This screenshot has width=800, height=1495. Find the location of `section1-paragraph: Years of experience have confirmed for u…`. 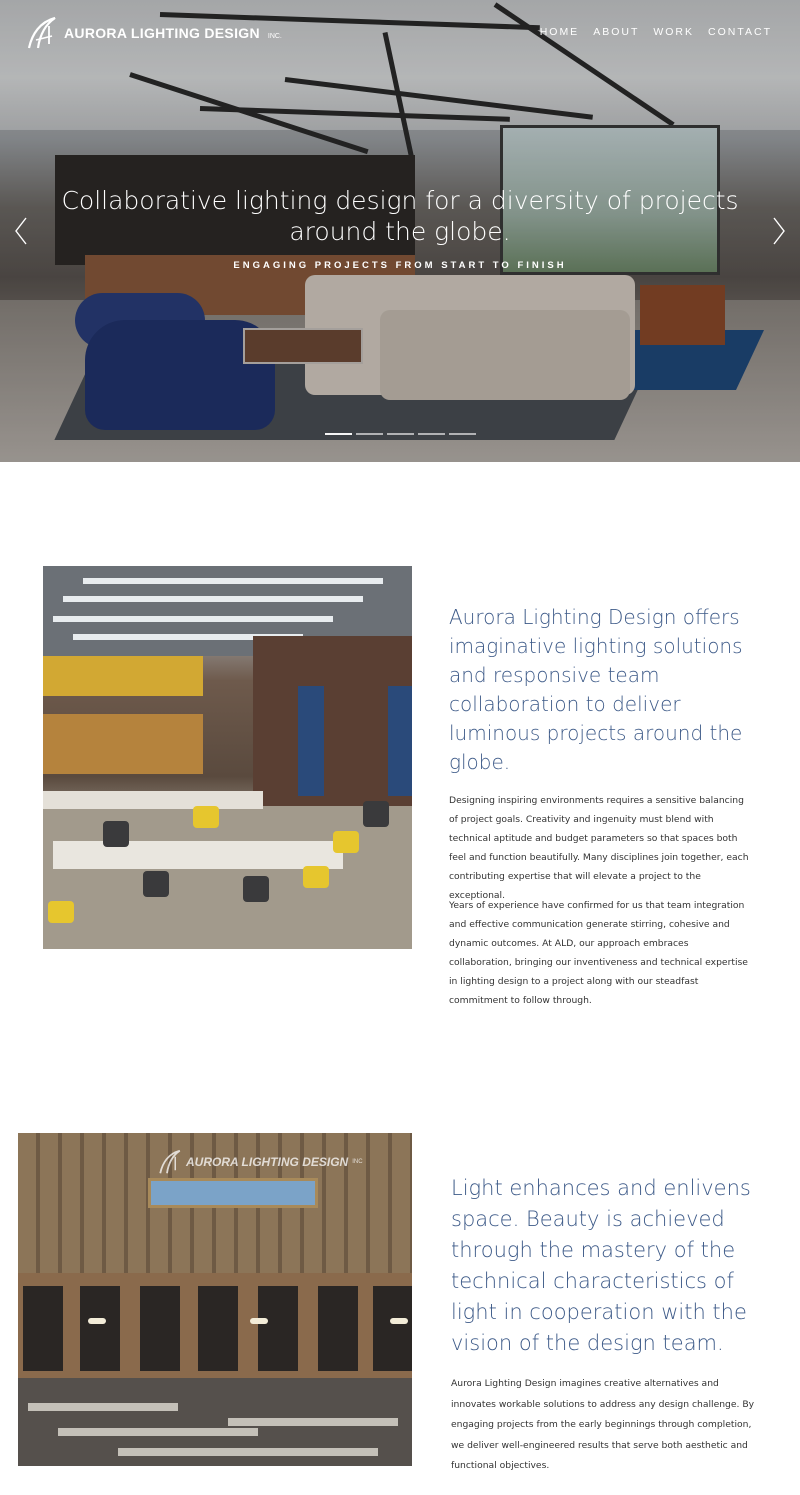

section1-paragraph: Years of experience have confirmed for u… is located at coordinates (598, 953).